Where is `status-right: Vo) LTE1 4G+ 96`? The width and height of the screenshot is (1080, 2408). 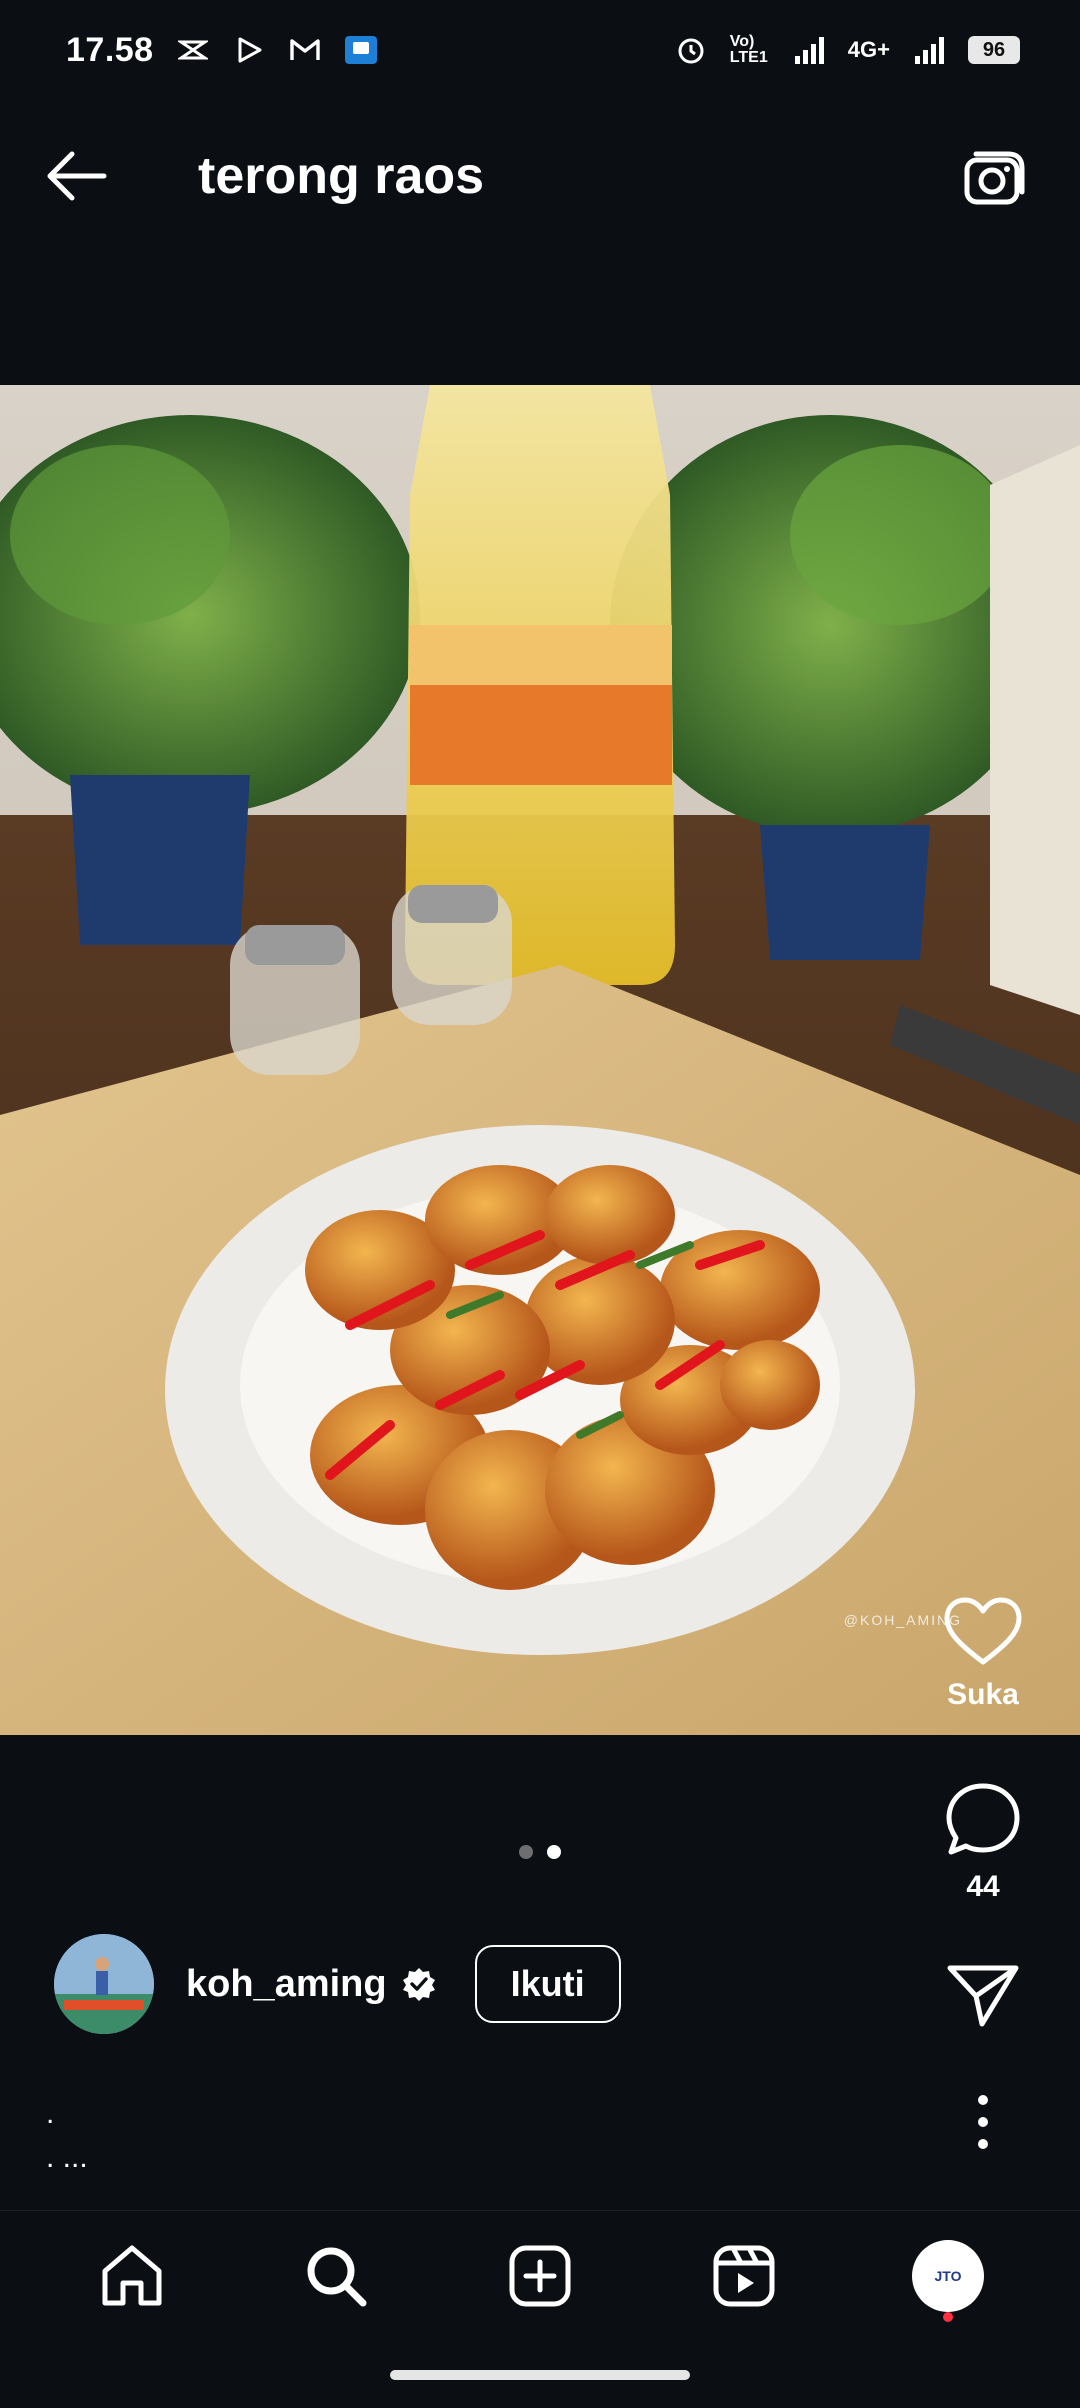 status-right: Vo) LTE1 4G+ 96 is located at coordinates (847, 50).